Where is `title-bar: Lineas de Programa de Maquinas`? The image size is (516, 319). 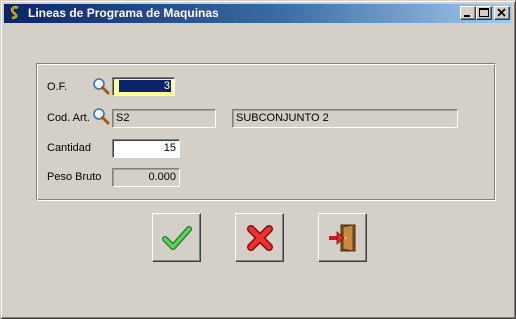
title-bar: Lineas de Programa de Maquinas is located at coordinates (258, 13).